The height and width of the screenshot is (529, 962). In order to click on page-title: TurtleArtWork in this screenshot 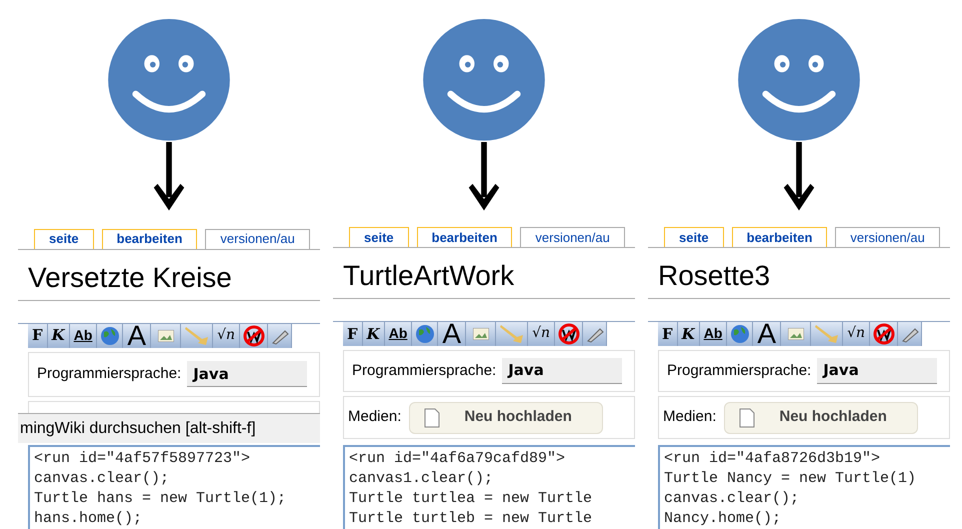, I will do `click(429, 275)`.